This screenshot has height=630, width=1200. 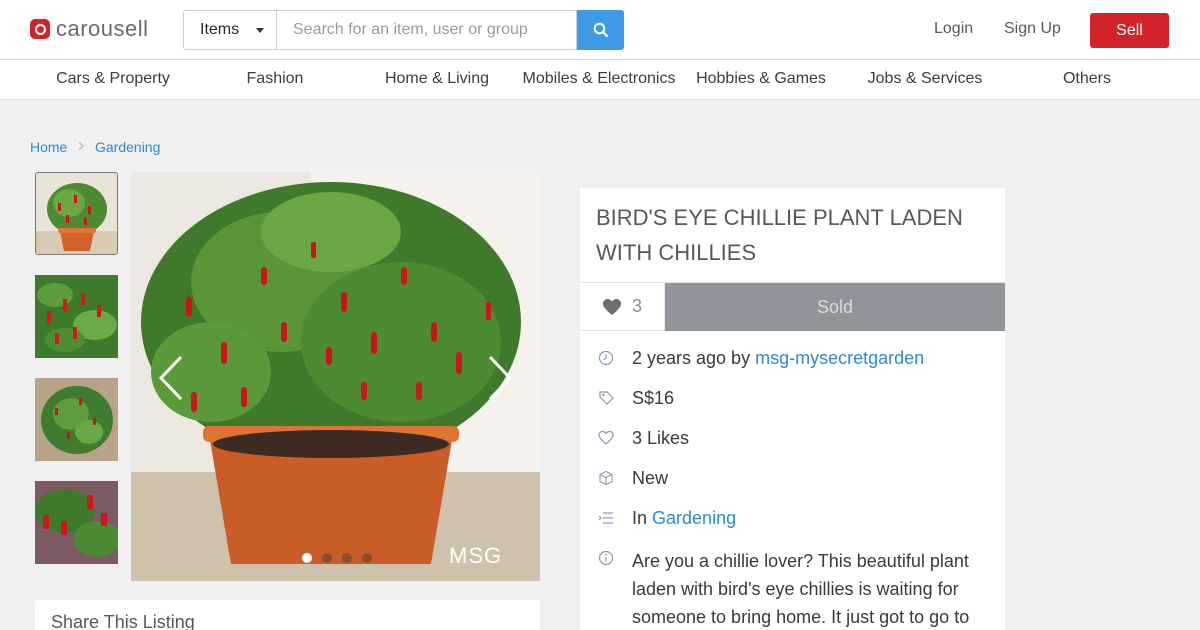 What do you see at coordinates (337, 558) in the screenshot?
I see `slide-indicators` at bounding box center [337, 558].